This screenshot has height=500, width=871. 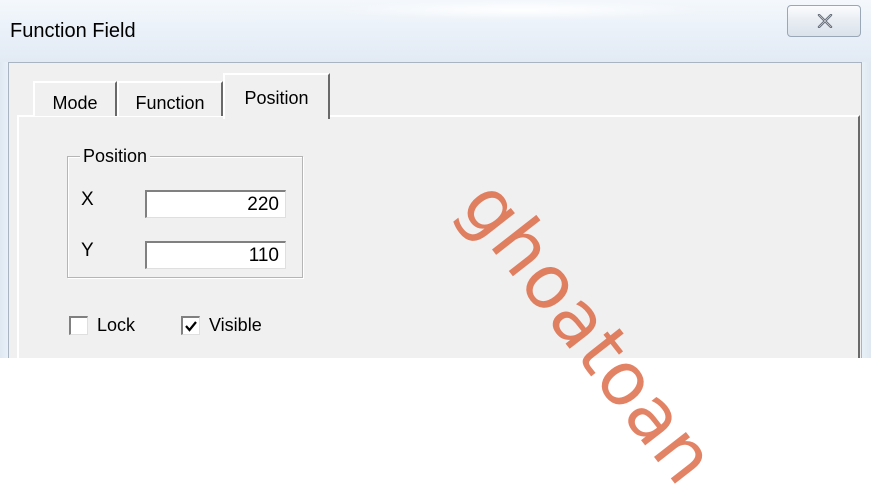 I want to click on tab-mode: Mode, so click(x=75, y=98).